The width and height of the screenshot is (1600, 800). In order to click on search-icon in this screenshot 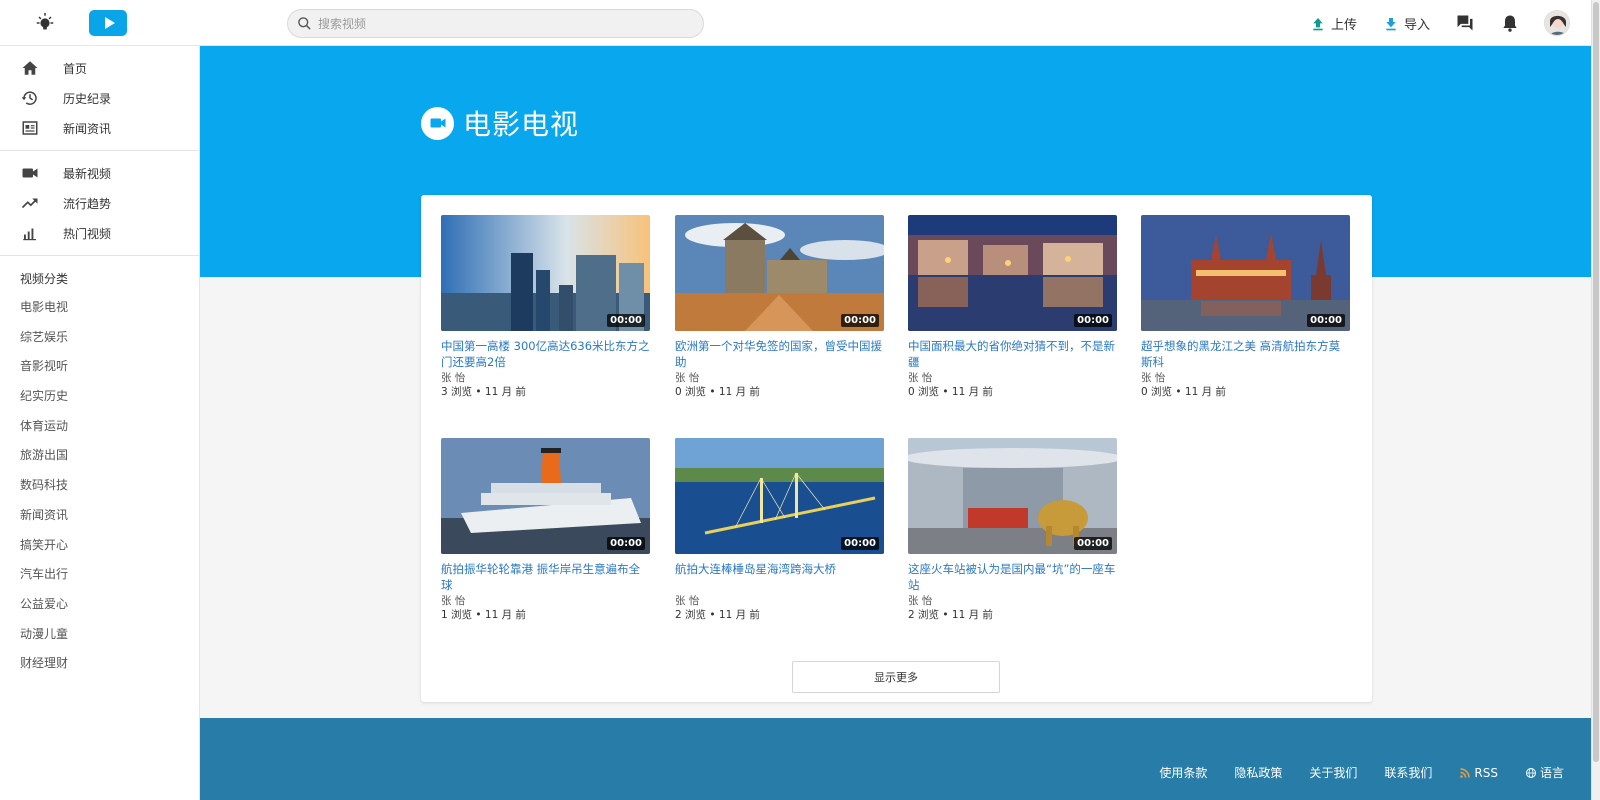, I will do `click(304, 23)`.